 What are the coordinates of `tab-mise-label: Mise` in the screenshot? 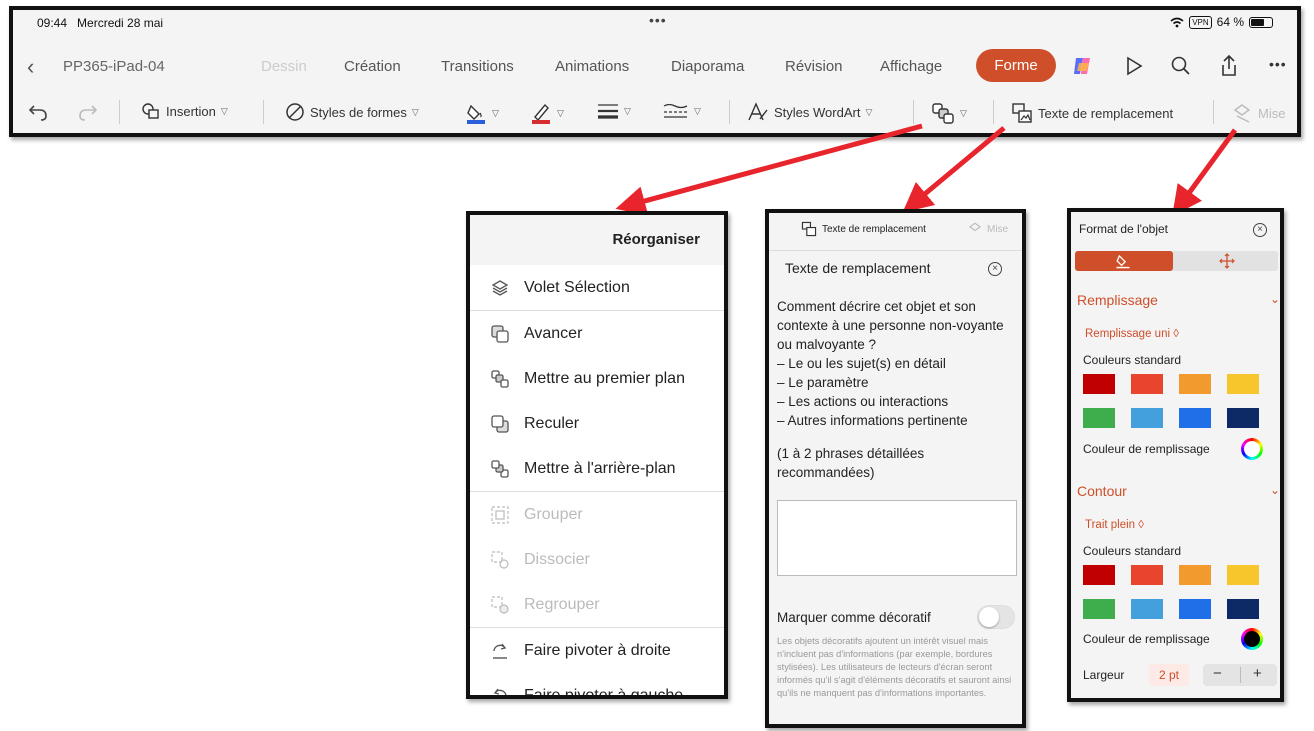 It's located at (998, 229).